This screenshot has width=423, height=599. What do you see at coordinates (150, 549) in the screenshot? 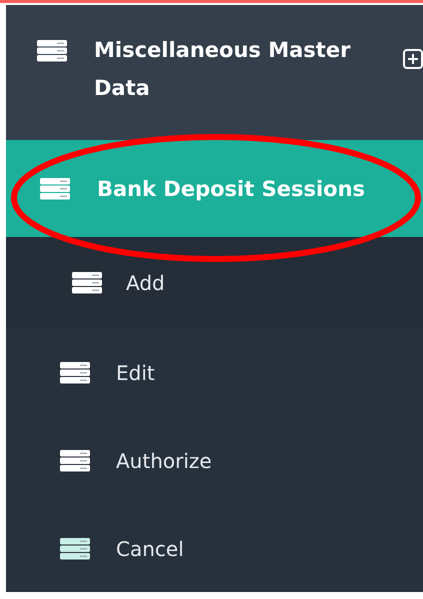
I see `menu-item: Cancel` at bounding box center [150, 549].